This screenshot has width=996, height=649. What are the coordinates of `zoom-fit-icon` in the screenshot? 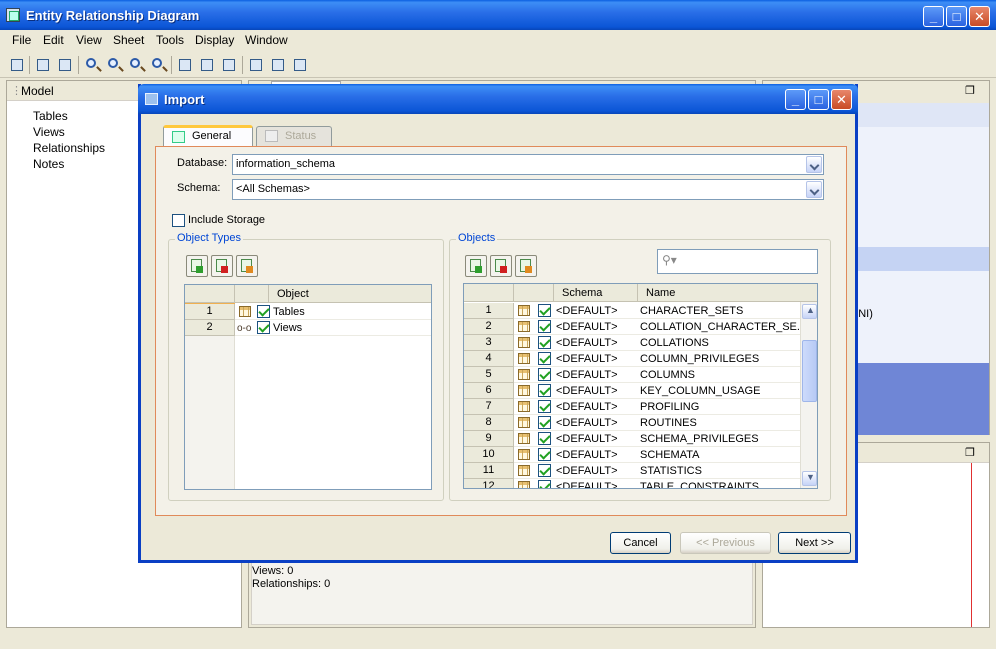 It's located at (158, 65).